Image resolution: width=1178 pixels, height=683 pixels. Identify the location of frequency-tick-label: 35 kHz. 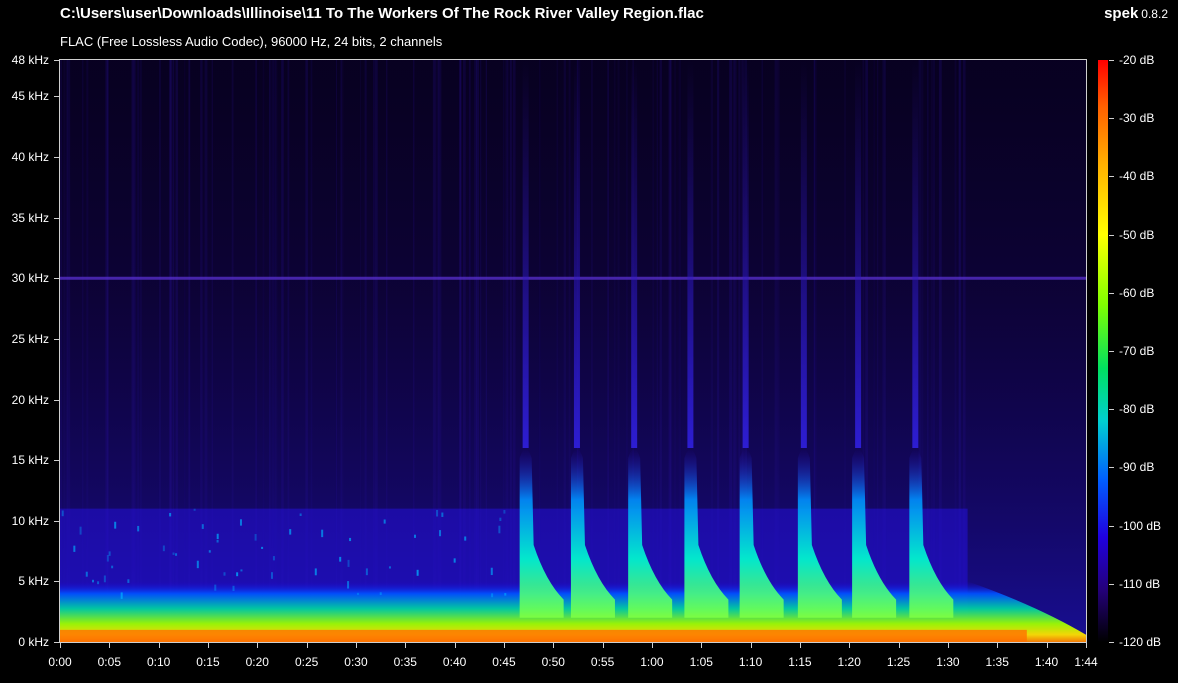
(30, 217).